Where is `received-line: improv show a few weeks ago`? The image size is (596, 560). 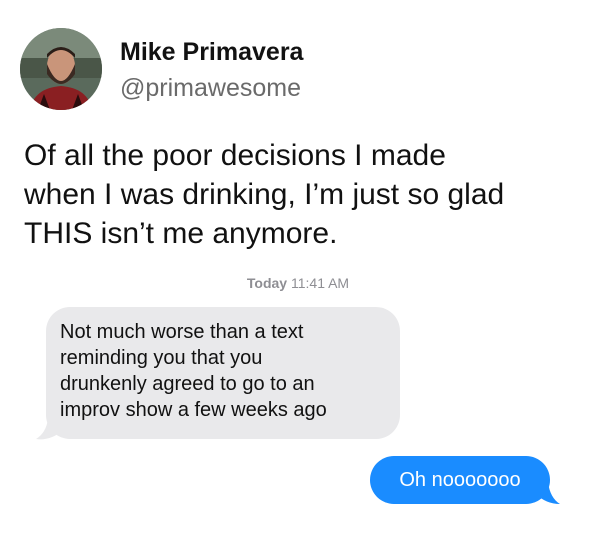 received-line: improv show a few weeks ago is located at coordinates (193, 410).